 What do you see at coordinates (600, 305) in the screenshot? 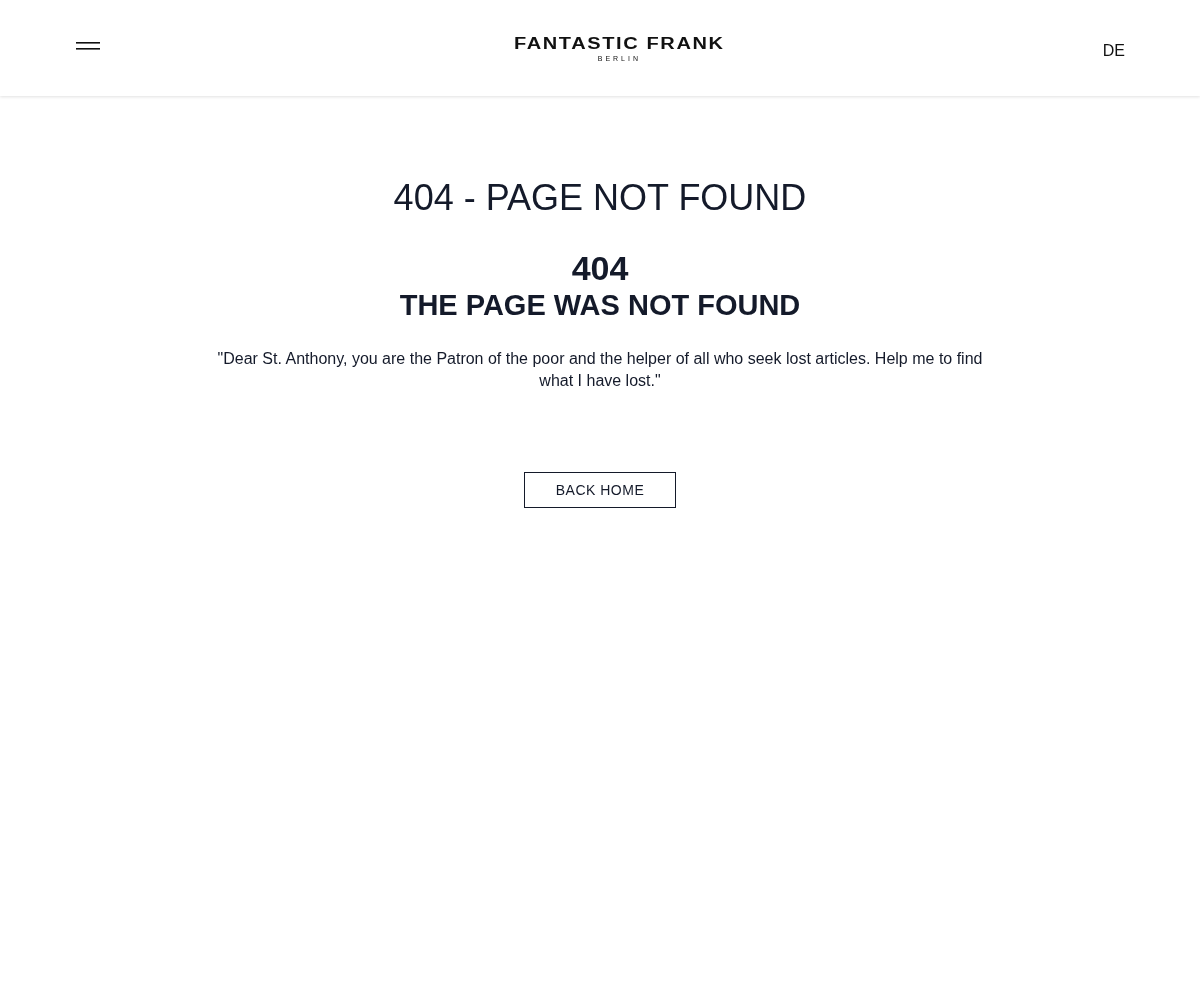
I see `error-heading: THE PAGE WAS NOT FOUND` at bounding box center [600, 305].